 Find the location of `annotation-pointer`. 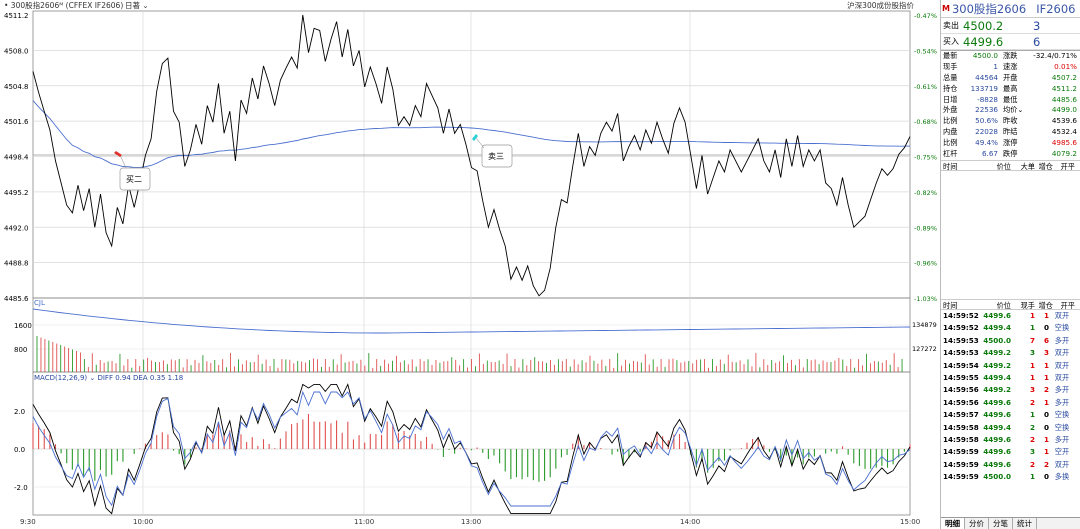

annotation-pointer is located at coordinates (480, 143).